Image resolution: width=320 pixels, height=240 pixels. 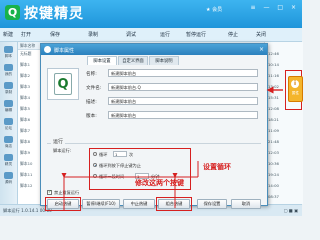 What do you see at coordinates (94, 88) in the screenshot?
I see `filename-label: 文件名:` at bounding box center [94, 88].